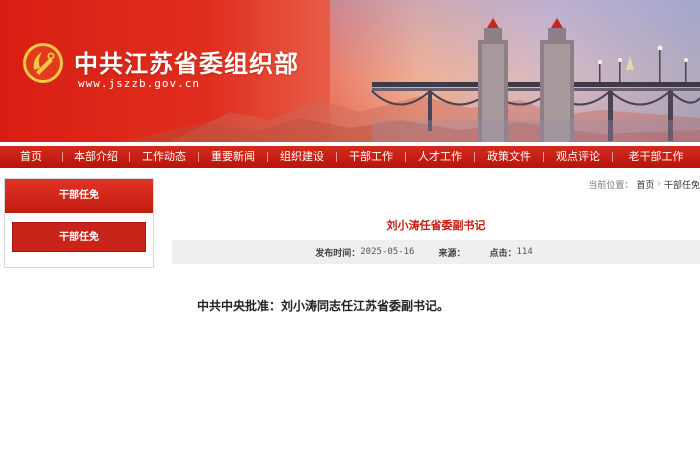 This screenshot has height=464, width=700. I want to click on sidebar: 干部任免 干部任免, so click(79, 223).